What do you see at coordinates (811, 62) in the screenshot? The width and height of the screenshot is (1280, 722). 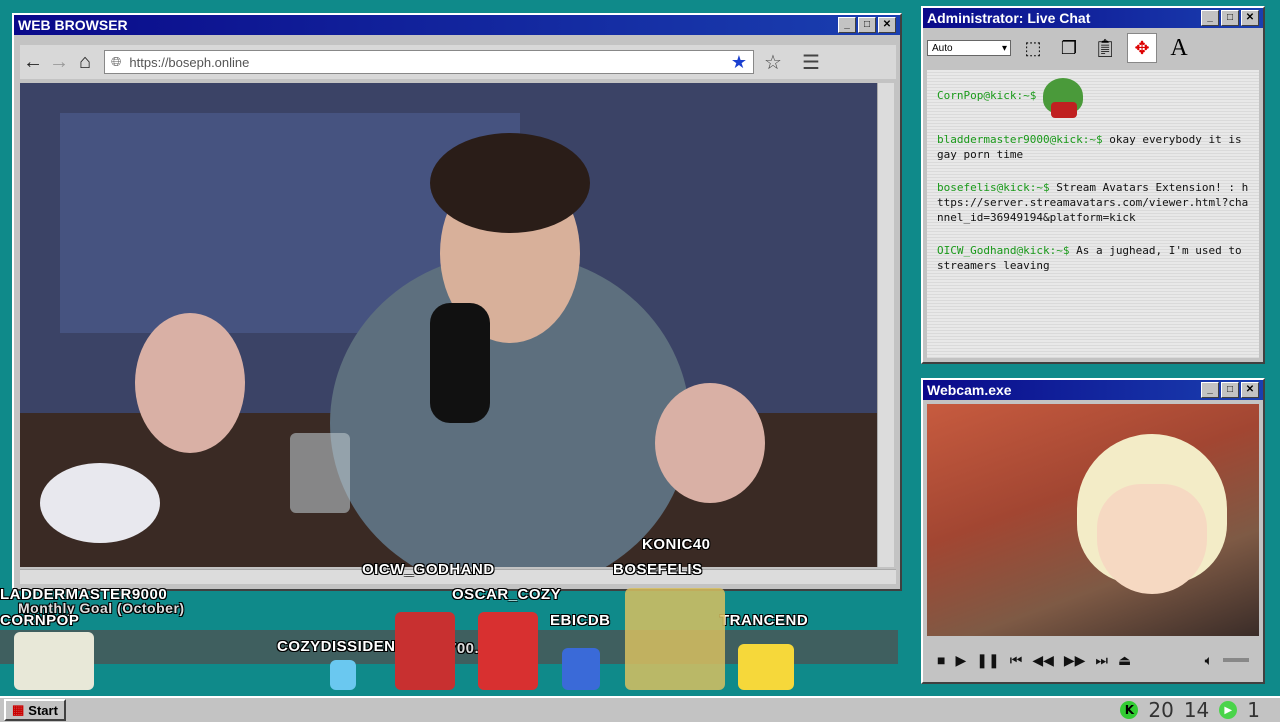 I see `menu-icon: ☰` at bounding box center [811, 62].